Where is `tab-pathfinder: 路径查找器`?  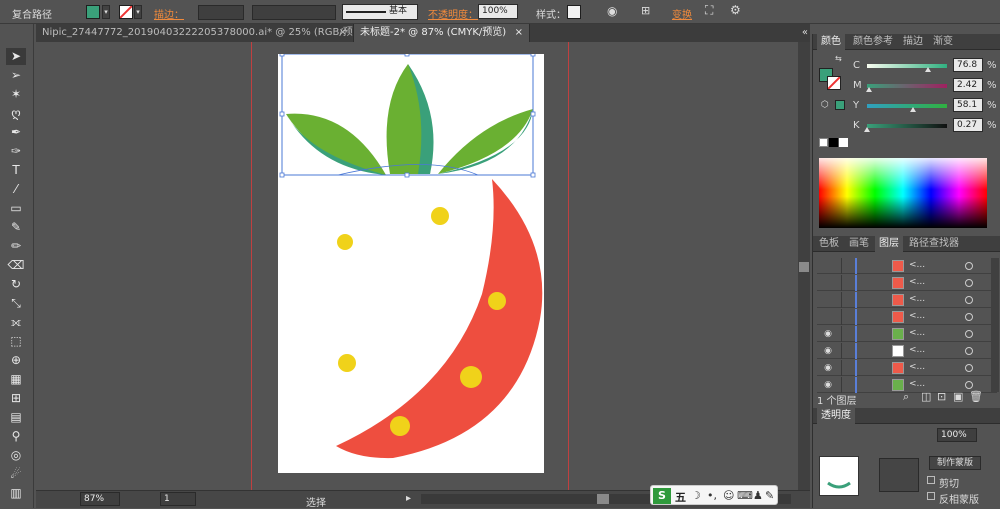 tab-pathfinder: 路径查找器 is located at coordinates (934, 244).